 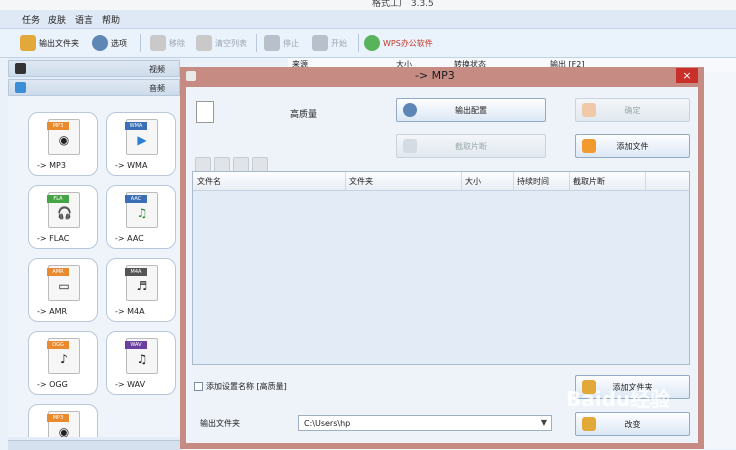 What do you see at coordinates (304, 115) in the screenshot?
I see `quality-label: 高质量` at bounding box center [304, 115].